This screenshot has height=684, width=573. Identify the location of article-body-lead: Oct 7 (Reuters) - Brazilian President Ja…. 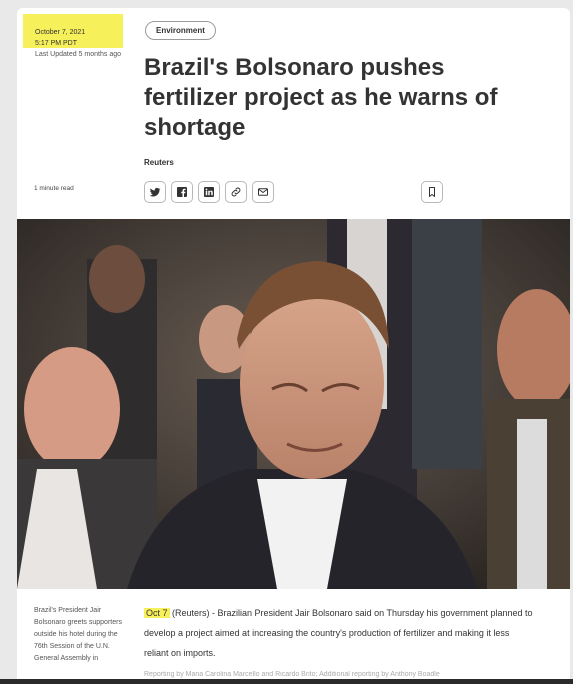
(339, 633).